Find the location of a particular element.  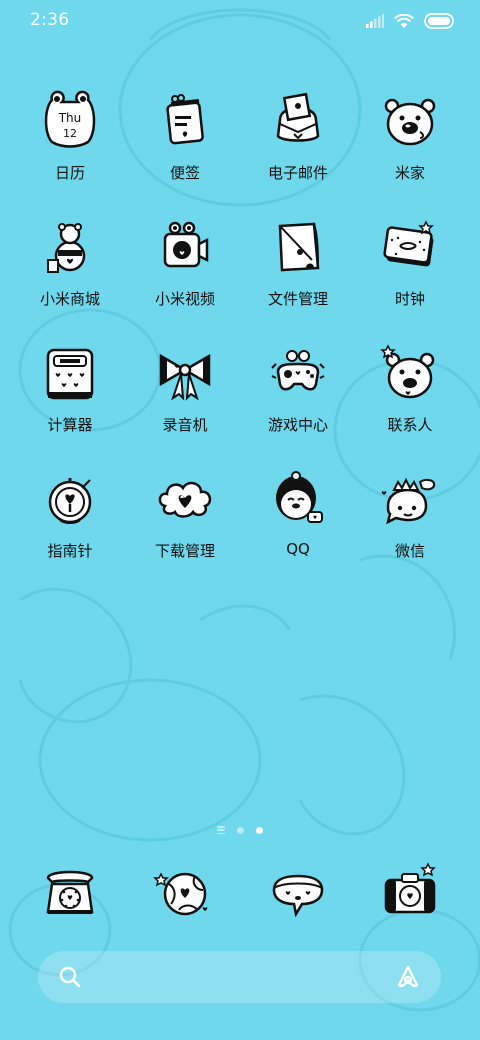

search-icon is located at coordinates (70, 977).